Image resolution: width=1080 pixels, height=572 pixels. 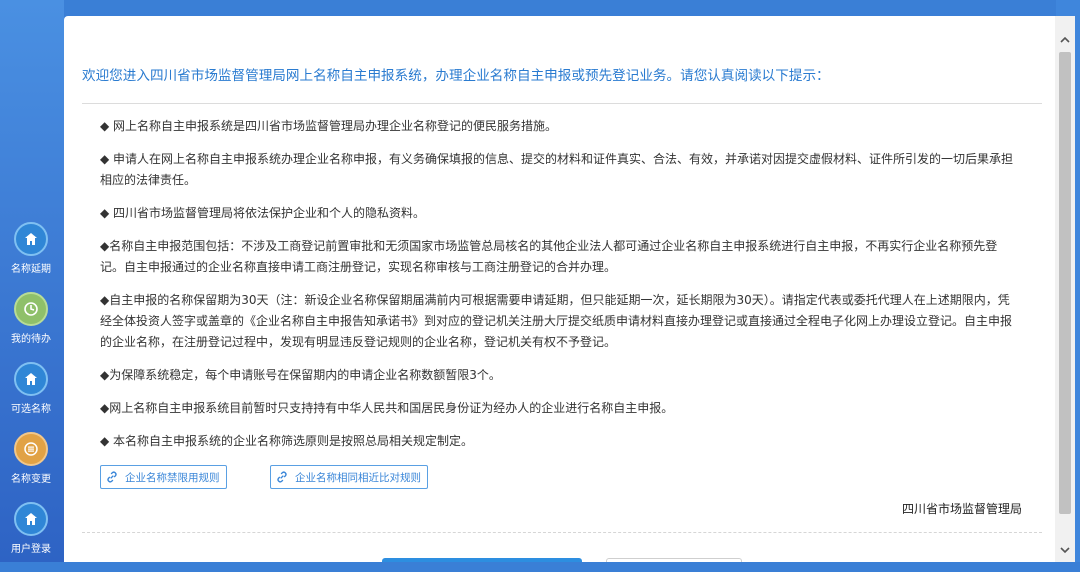 I want to click on link-label: 企业名称禁限用规则, so click(x=172, y=477).